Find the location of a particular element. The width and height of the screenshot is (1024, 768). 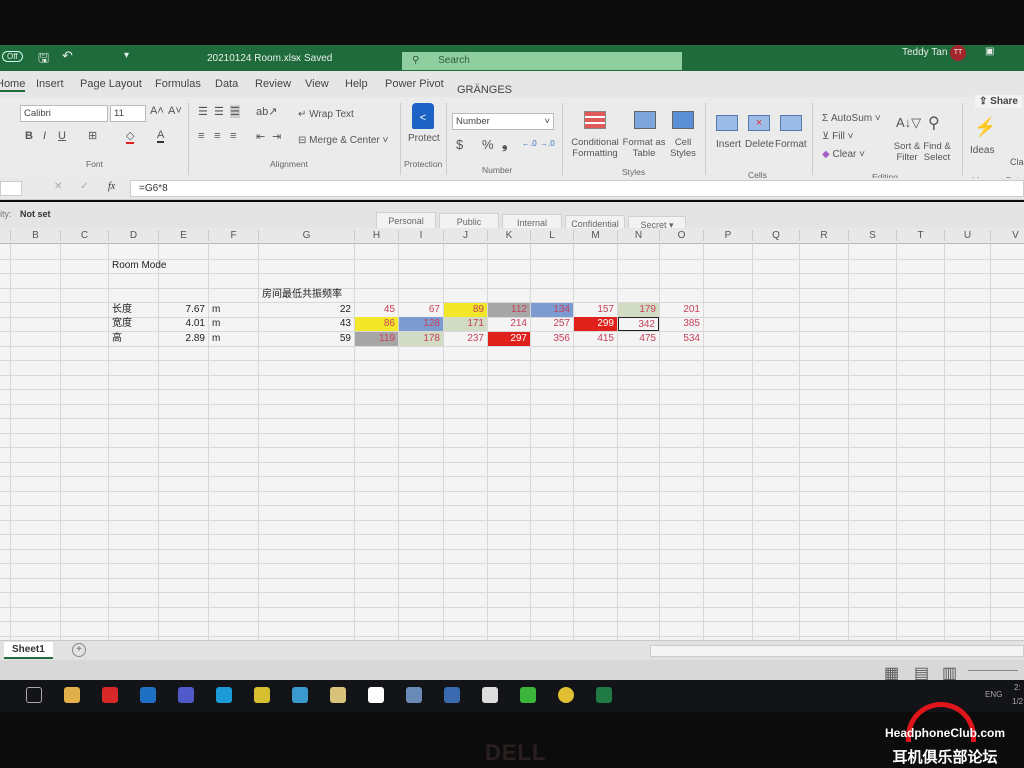

cell-G5: 22 is located at coordinates (306, 310).